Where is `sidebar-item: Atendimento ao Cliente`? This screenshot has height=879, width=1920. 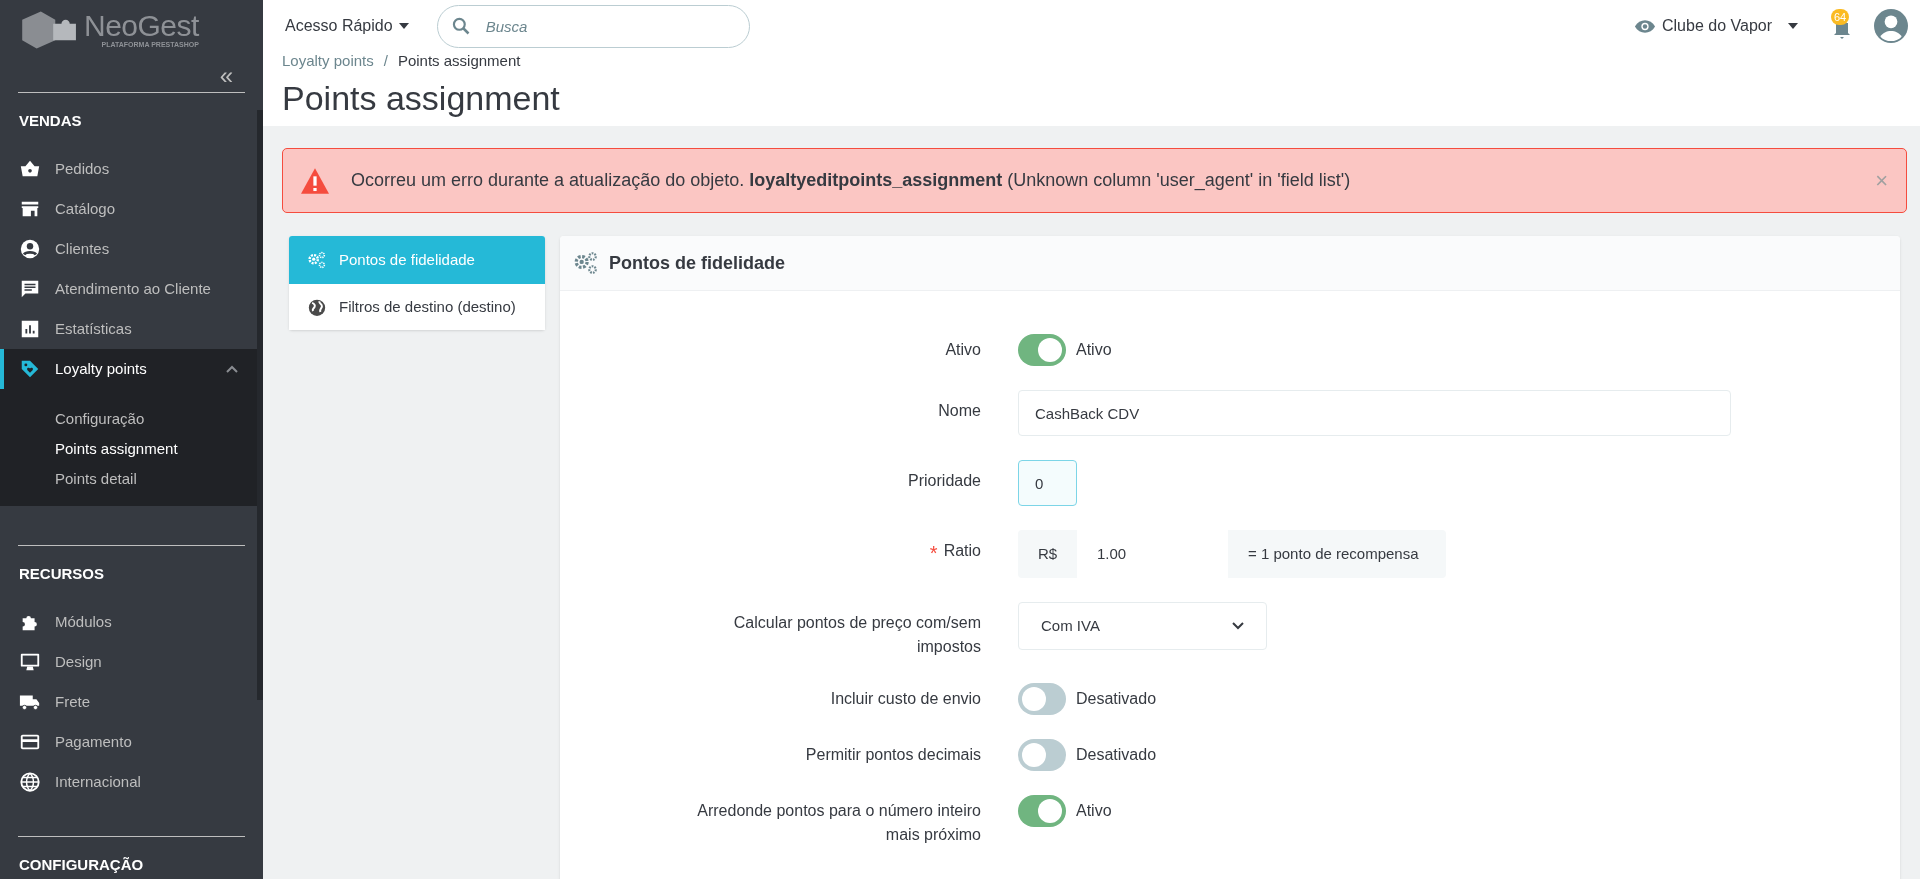 sidebar-item: Atendimento ao Cliente is located at coordinates (128, 289).